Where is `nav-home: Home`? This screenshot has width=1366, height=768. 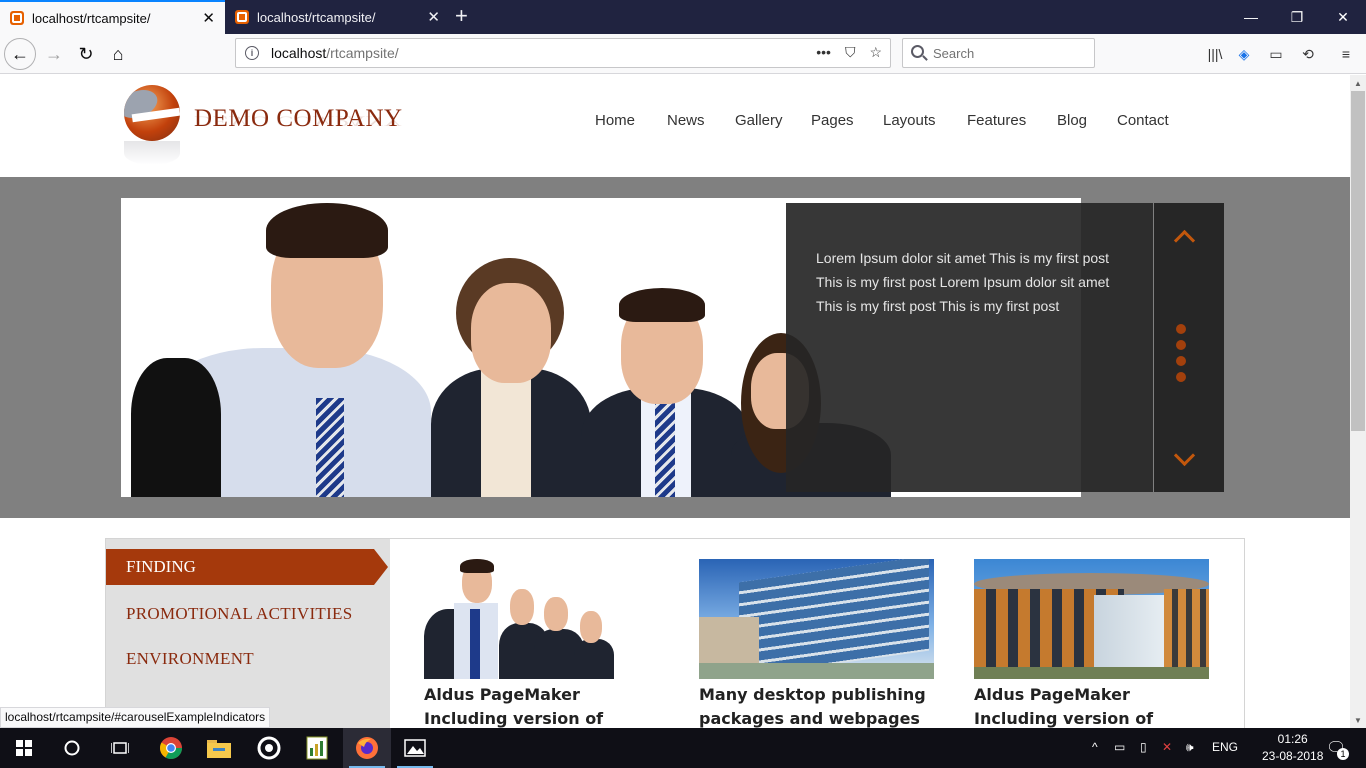 nav-home: Home is located at coordinates (615, 120).